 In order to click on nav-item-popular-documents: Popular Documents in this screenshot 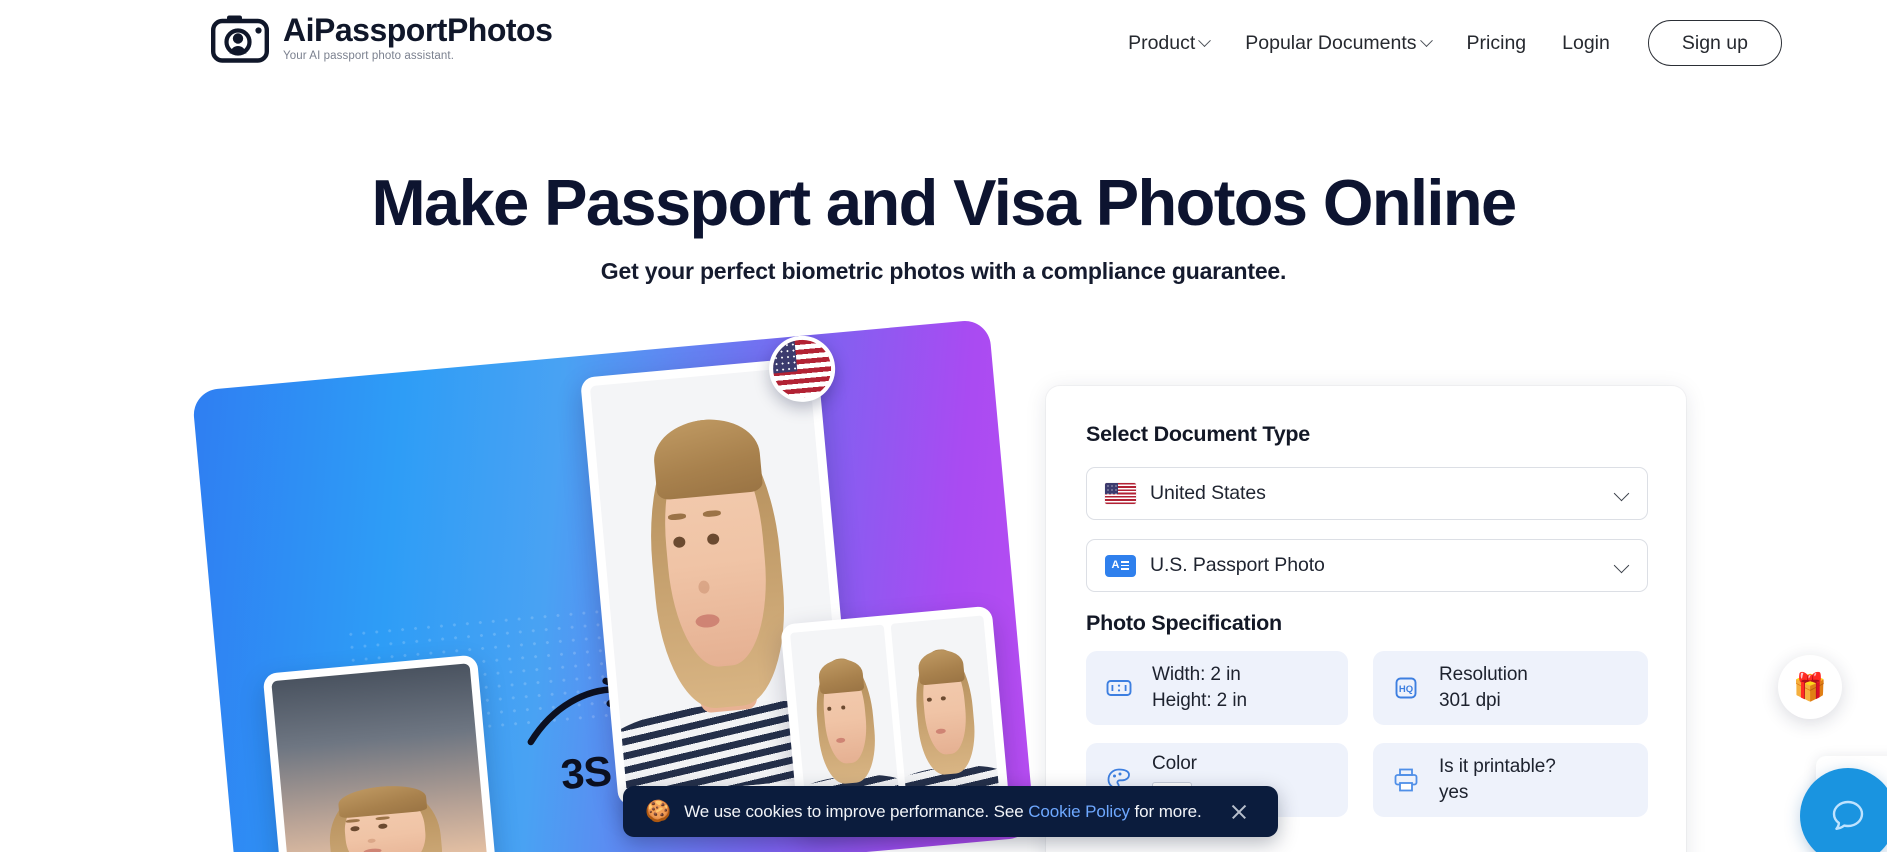, I will do `click(1339, 43)`.